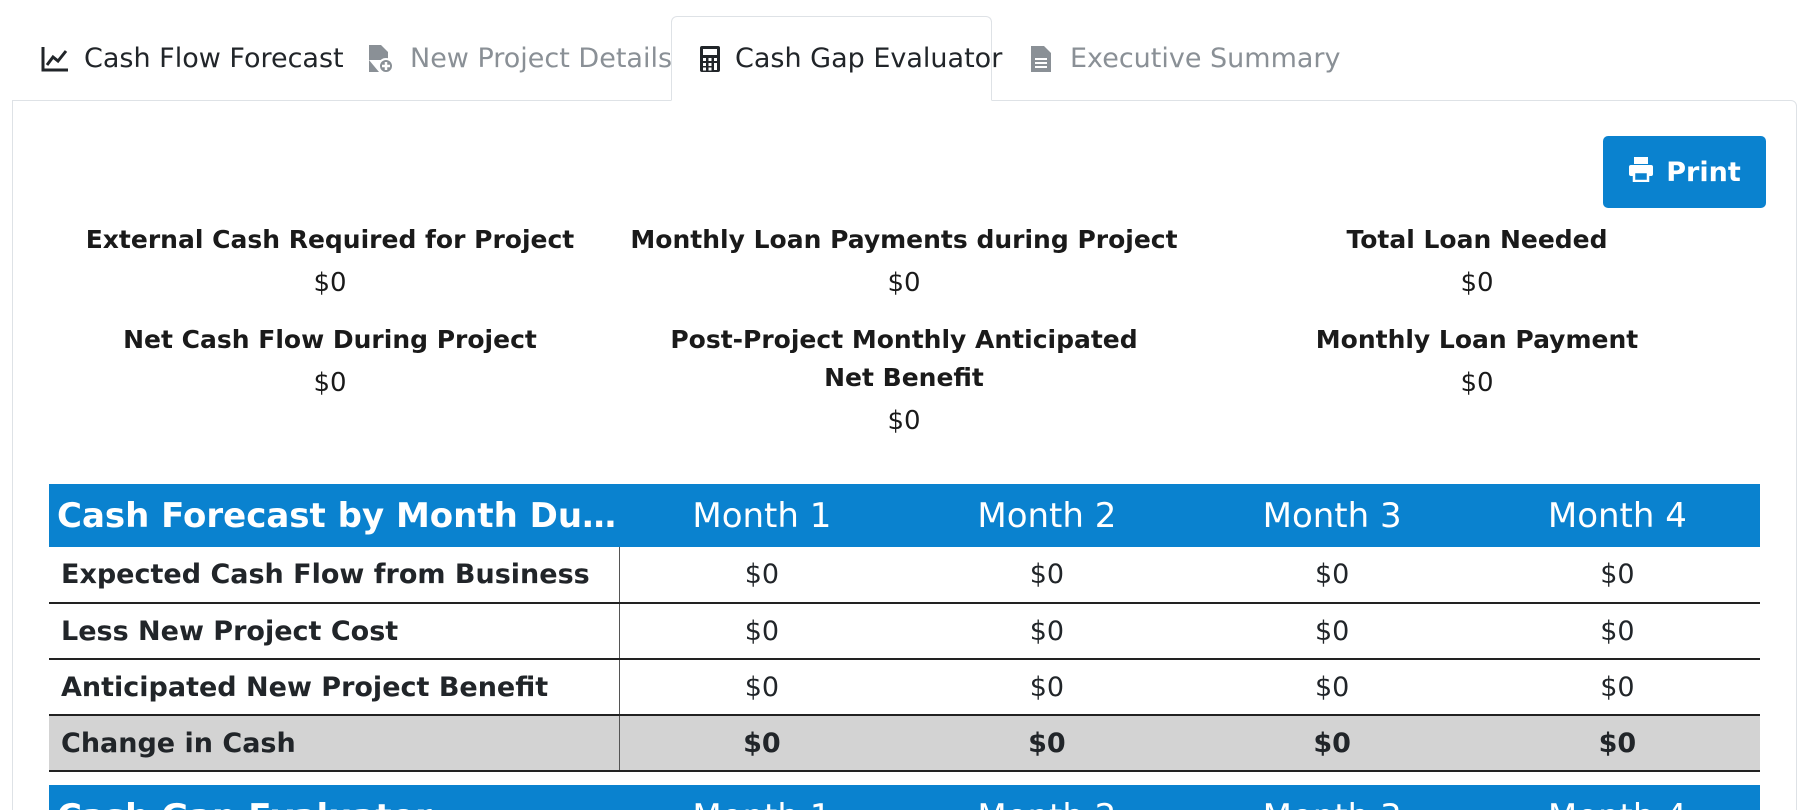  Describe the element at coordinates (1477, 364) in the screenshot. I see `metric-monthly-loan-payment: Monthly Loan Payment $0` at that location.